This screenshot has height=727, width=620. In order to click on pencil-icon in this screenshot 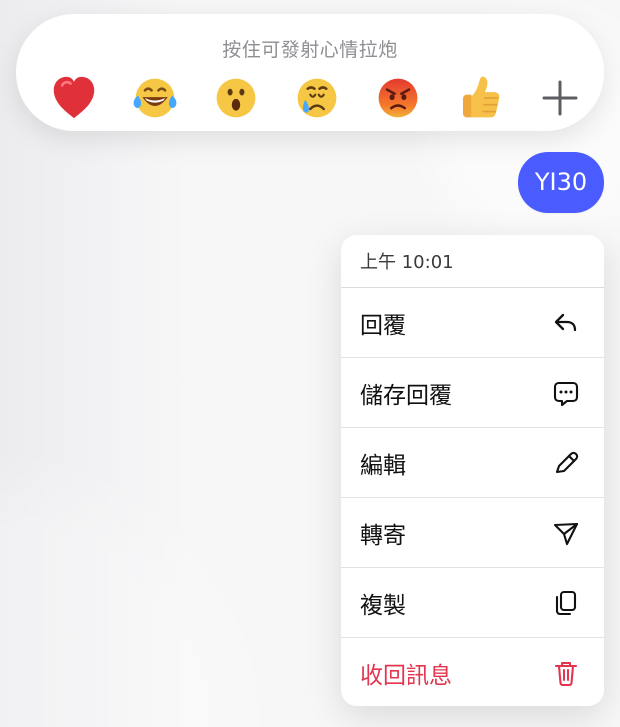, I will do `click(566, 463)`.